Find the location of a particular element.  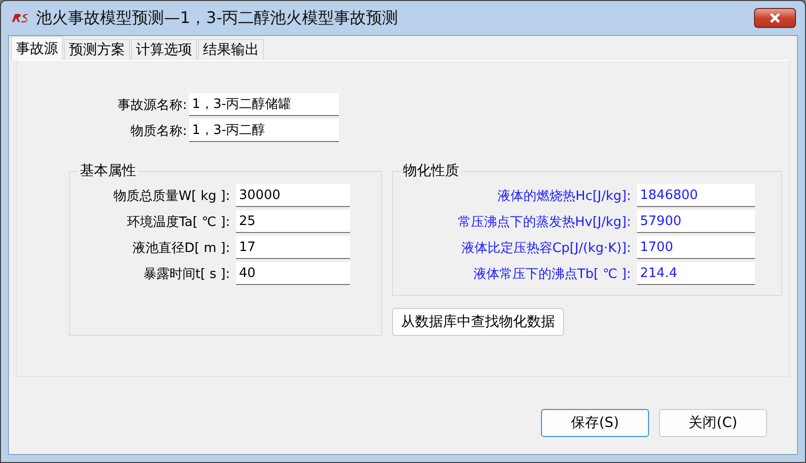

input-field: 1，3-丙二醇 is located at coordinates (264, 130).